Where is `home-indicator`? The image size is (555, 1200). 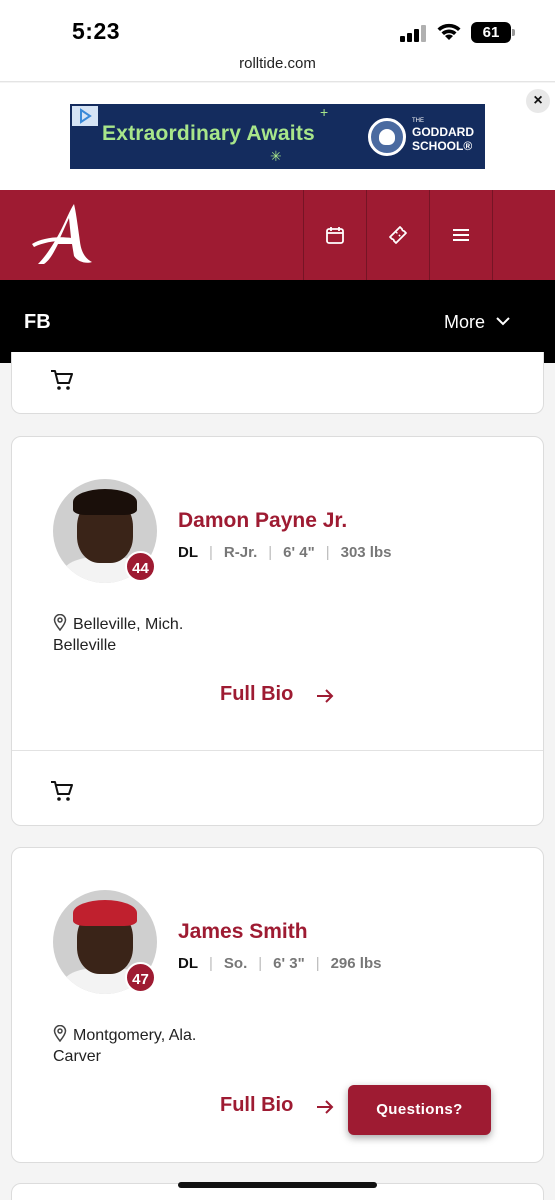 home-indicator is located at coordinates (277, 1185).